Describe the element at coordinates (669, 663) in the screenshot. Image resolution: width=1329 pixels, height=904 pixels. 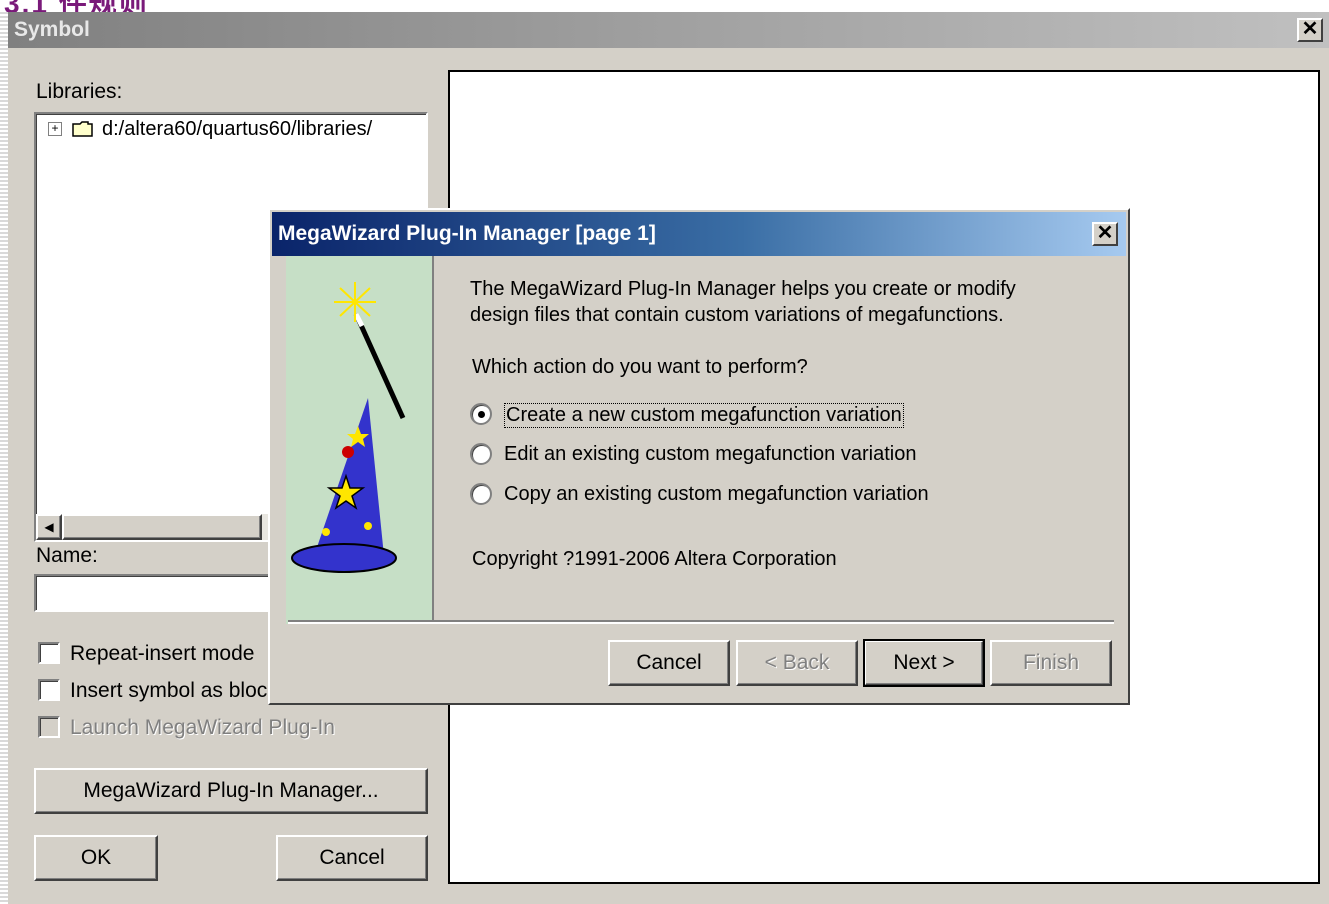
I see `wizard-cancel-button: Cancel` at that location.